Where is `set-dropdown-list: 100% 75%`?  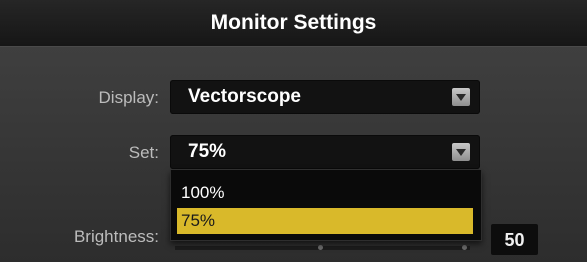 set-dropdown-list: 100% 75% is located at coordinates (326, 205).